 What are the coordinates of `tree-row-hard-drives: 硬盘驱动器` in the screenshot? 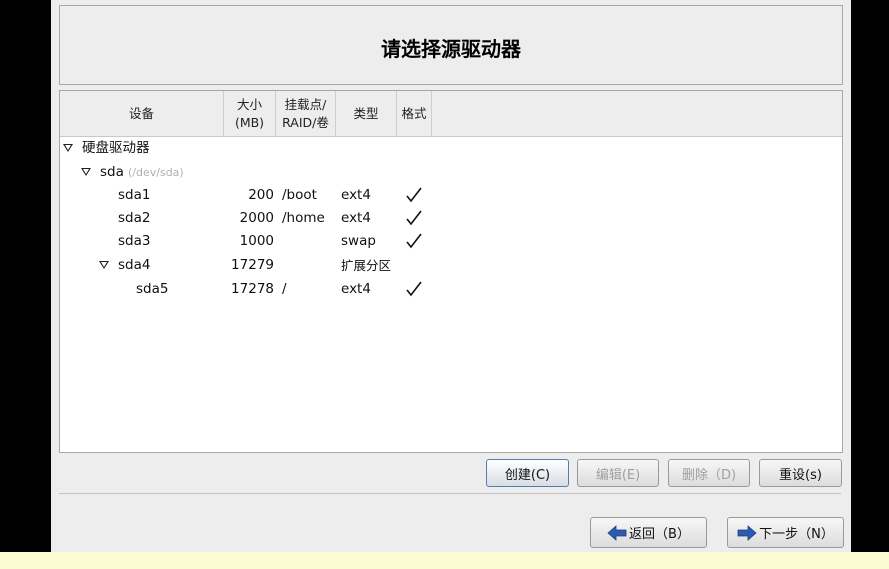 It's located at (451, 148).